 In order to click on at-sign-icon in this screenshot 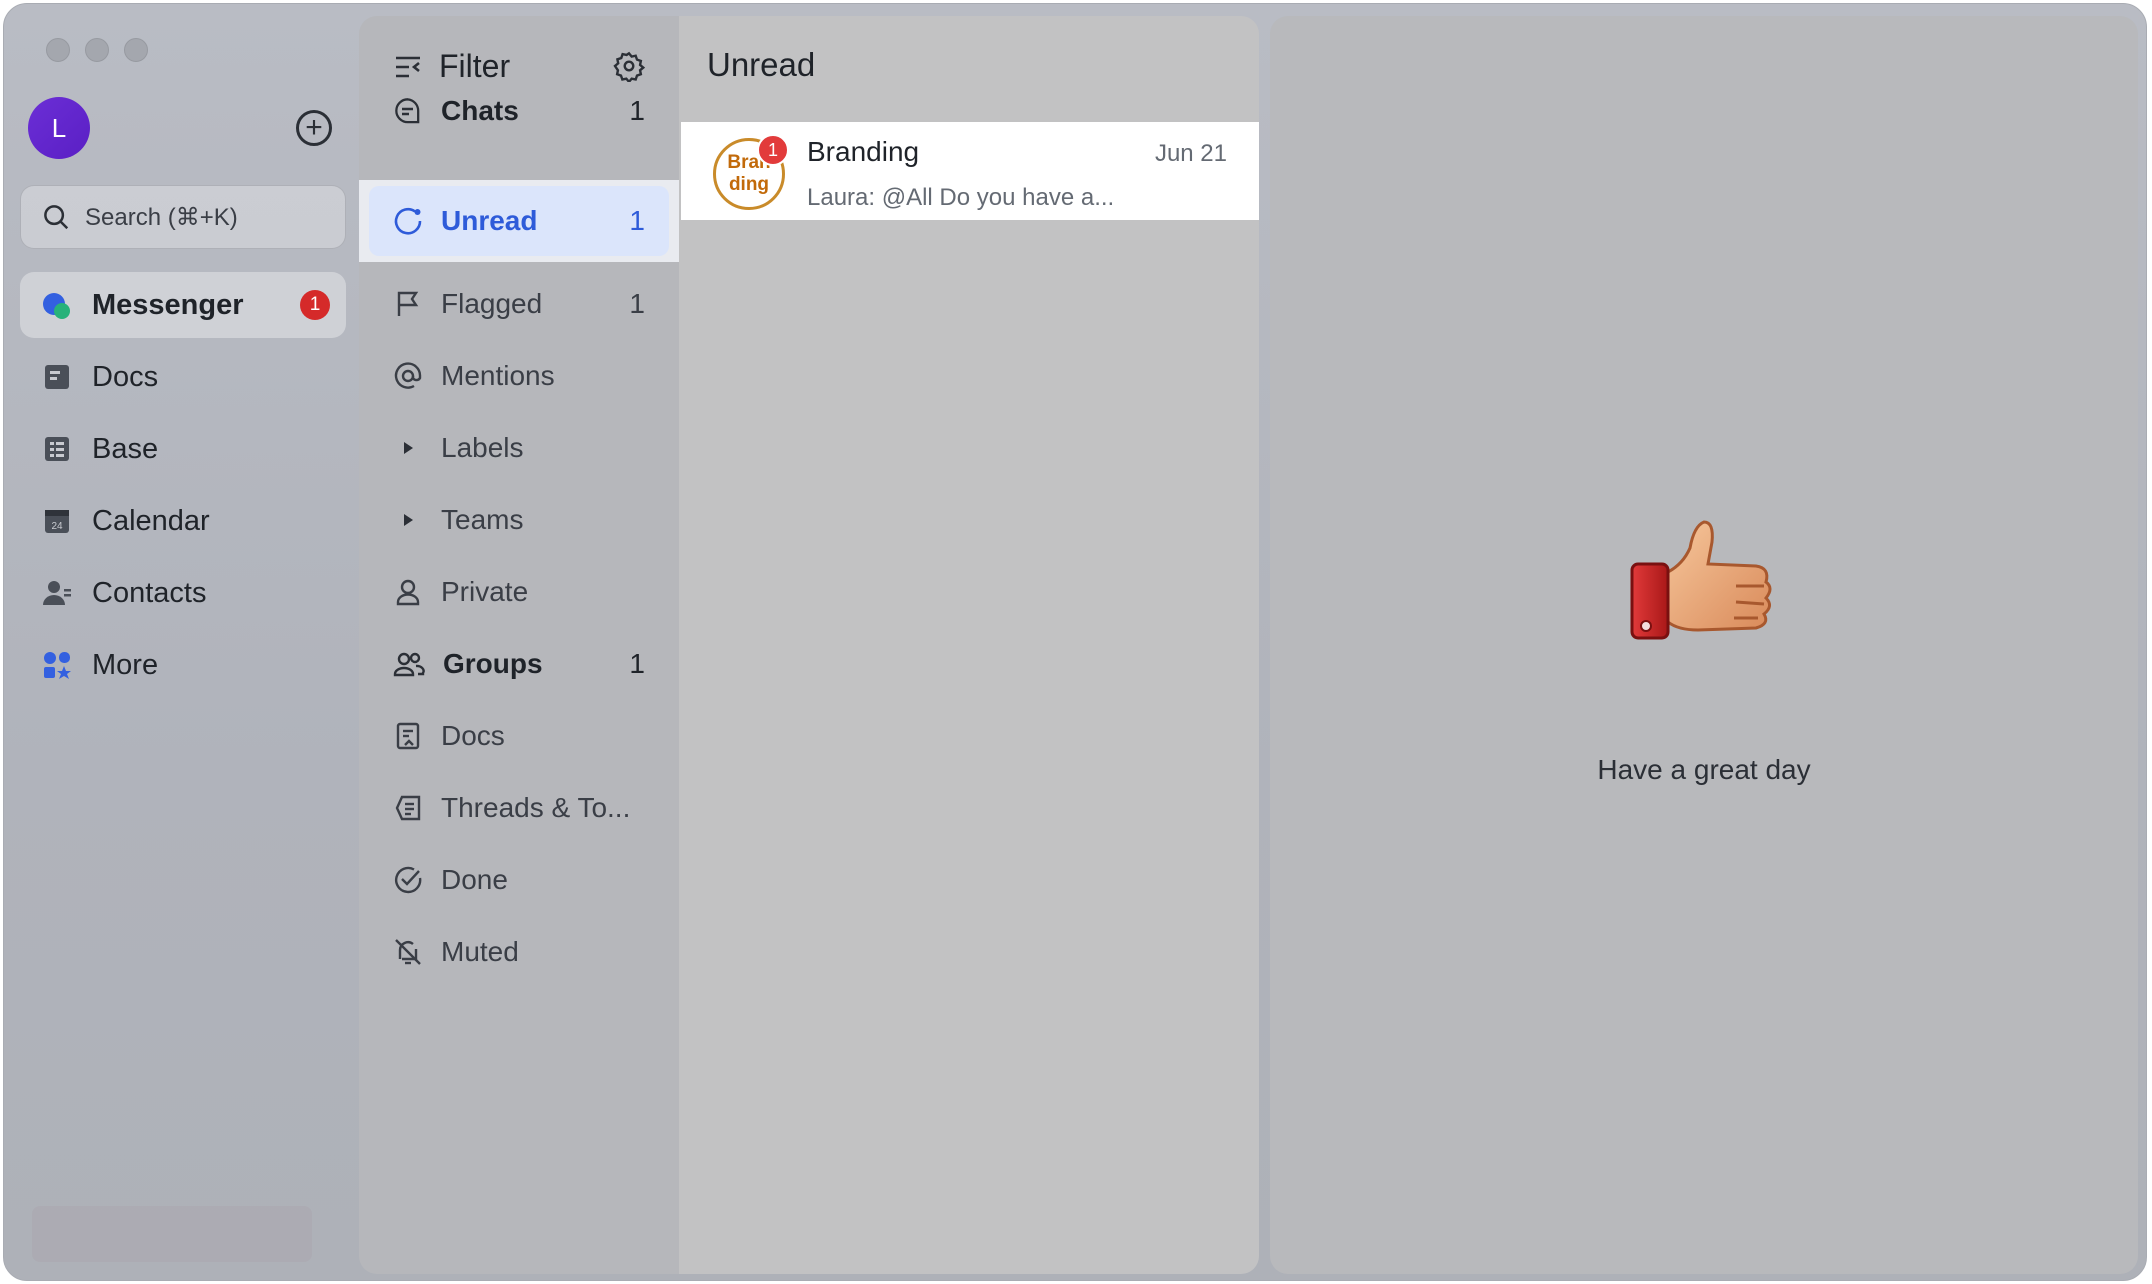, I will do `click(408, 375)`.